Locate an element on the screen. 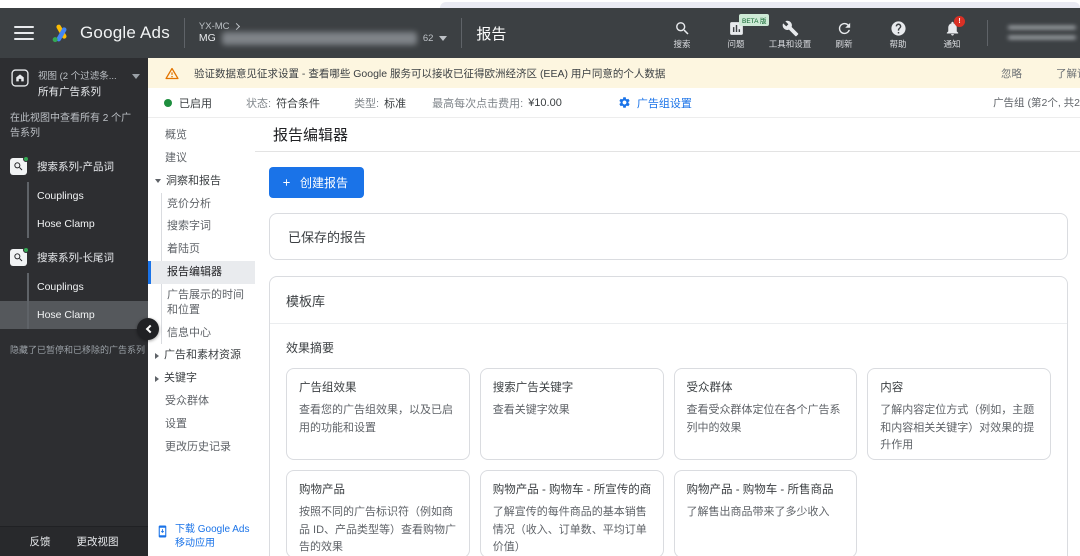 The image size is (1080, 556). nav-item-search-terms: 搜索字词 is located at coordinates (201, 227).